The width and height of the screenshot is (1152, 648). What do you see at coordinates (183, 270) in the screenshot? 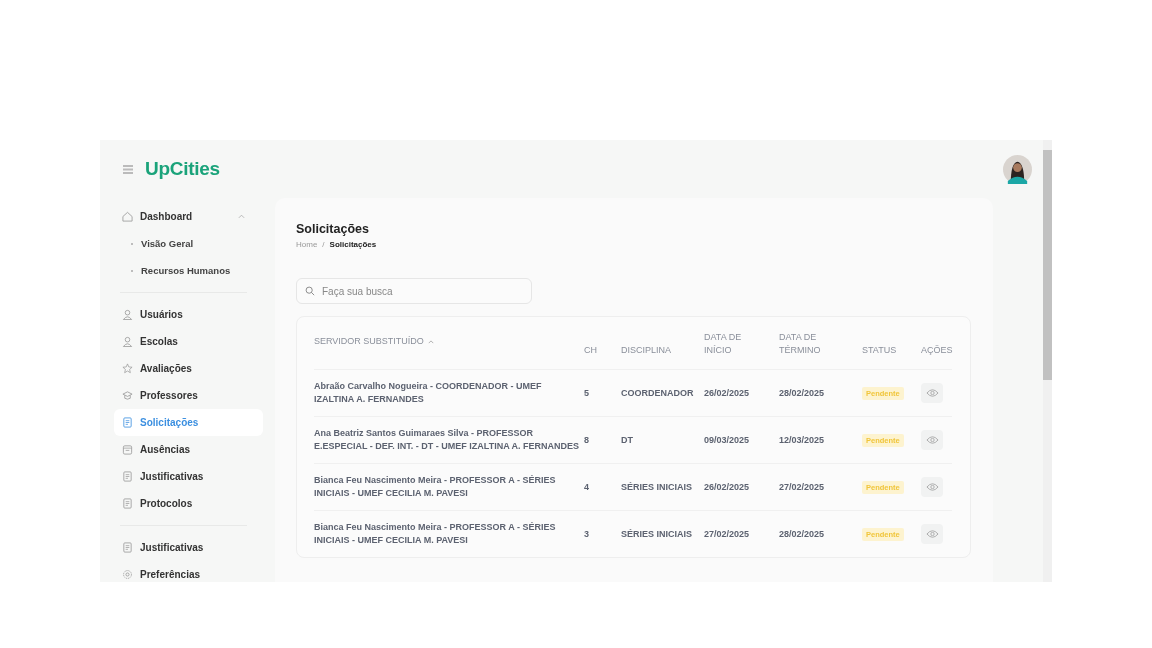
I see `sidebar-subitem: Recursos Humanos` at bounding box center [183, 270].